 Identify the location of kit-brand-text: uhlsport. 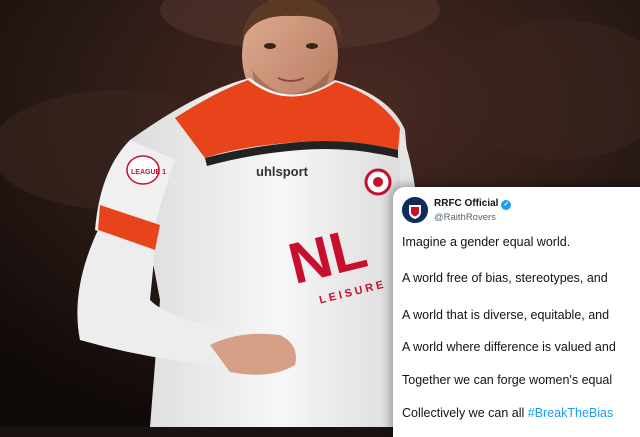
(282, 171).